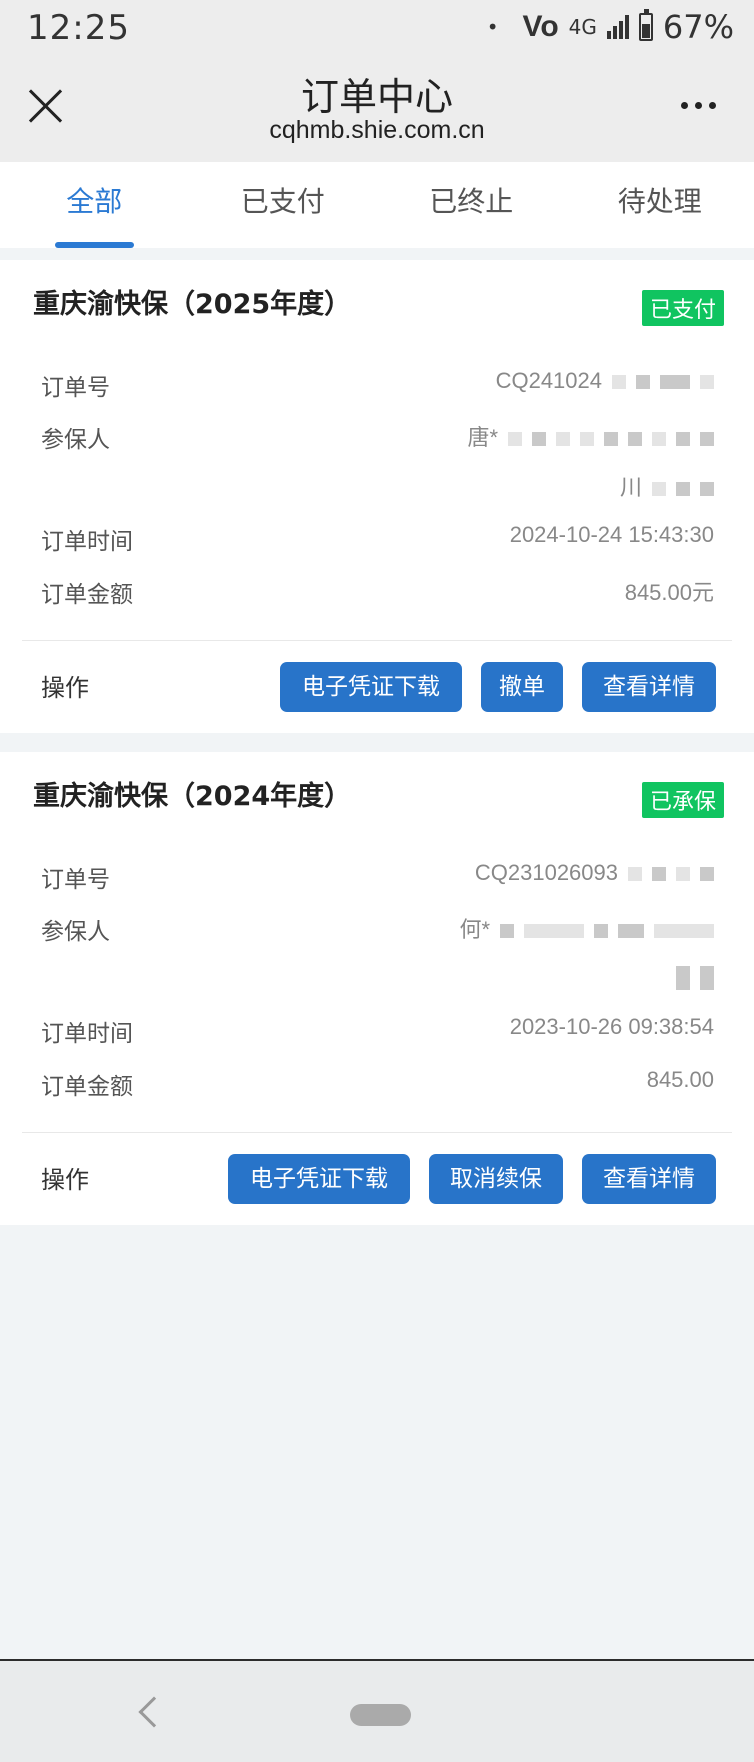 The height and width of the screenshot is (1762, 754). What do you see at coordinates (154, 1712) in the screenshot?
I see `back-icon` at bounding box center [154, 1712].